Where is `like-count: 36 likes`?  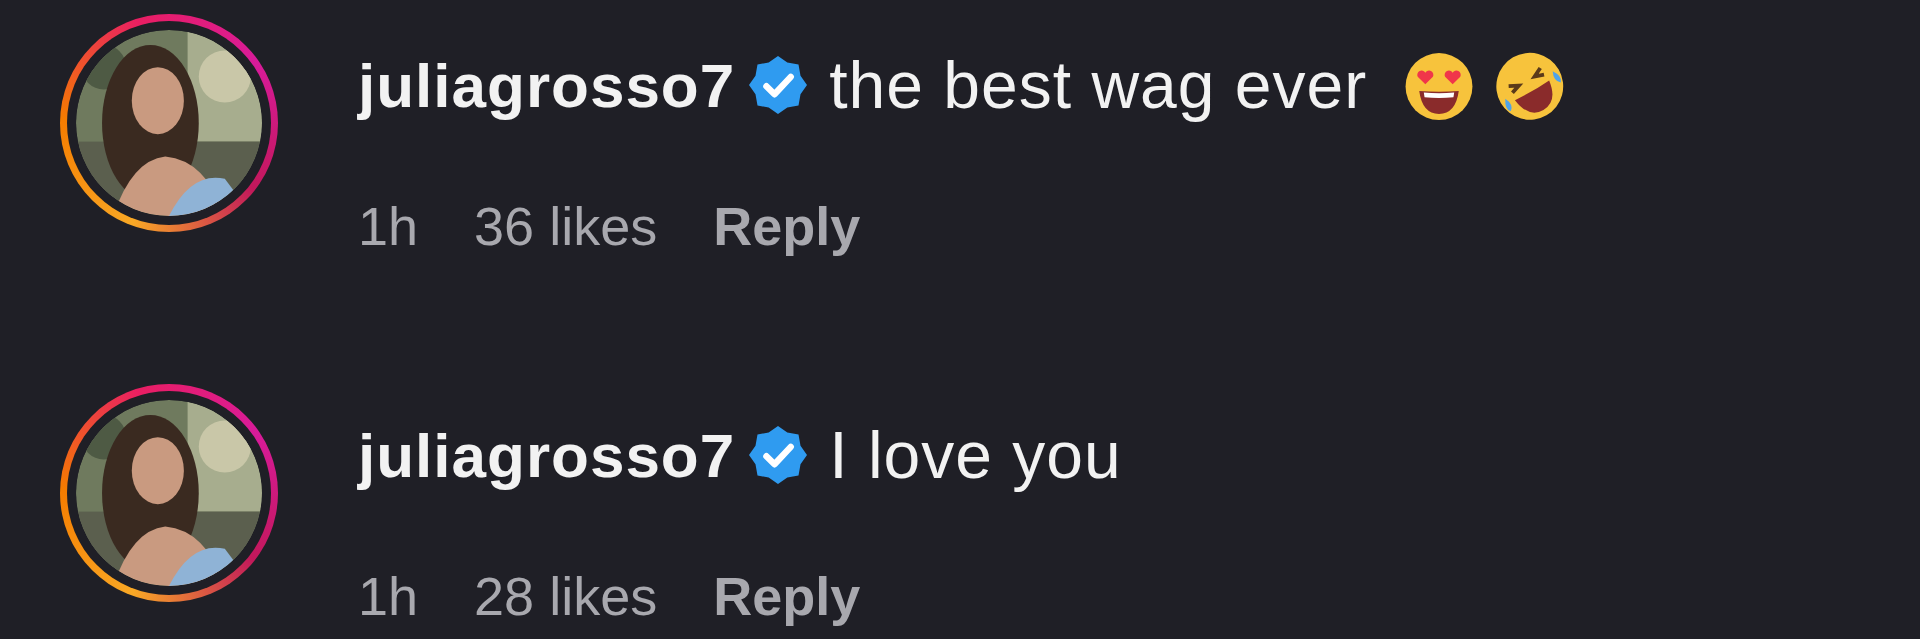
like-count: 36 likes is located at coordinates (566, 226).